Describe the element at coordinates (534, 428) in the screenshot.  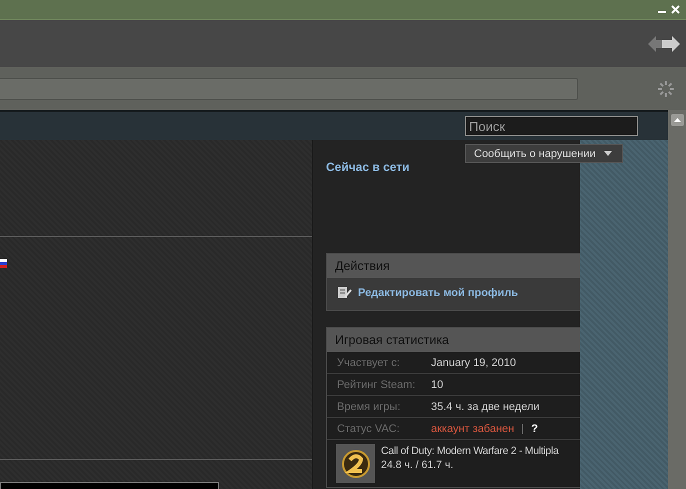
I see `help-link: ?` at that location.